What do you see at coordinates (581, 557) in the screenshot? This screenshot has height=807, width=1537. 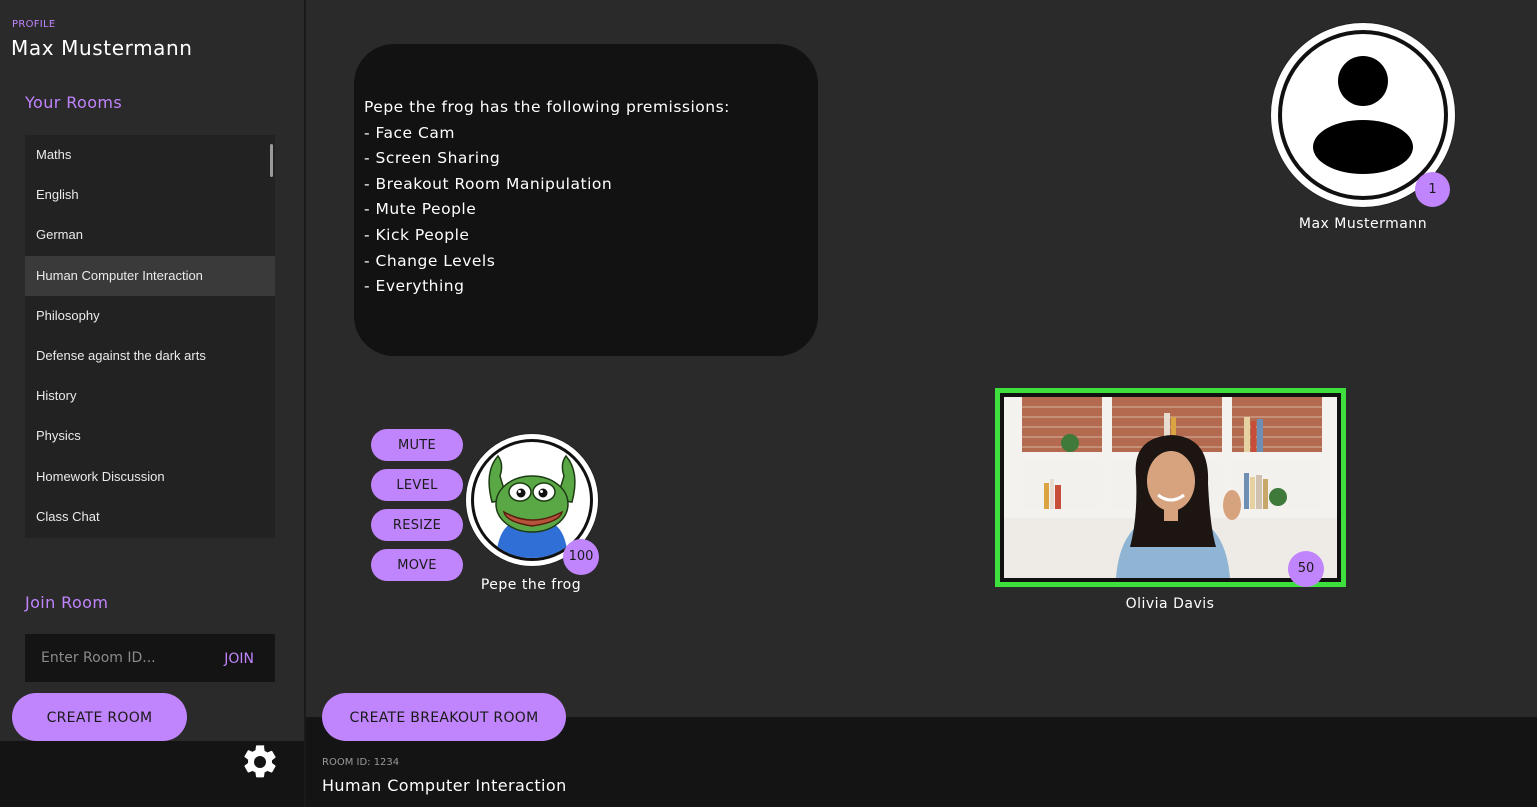 I see `level-badge-pepe: 100` at bounding box center [581, 557].